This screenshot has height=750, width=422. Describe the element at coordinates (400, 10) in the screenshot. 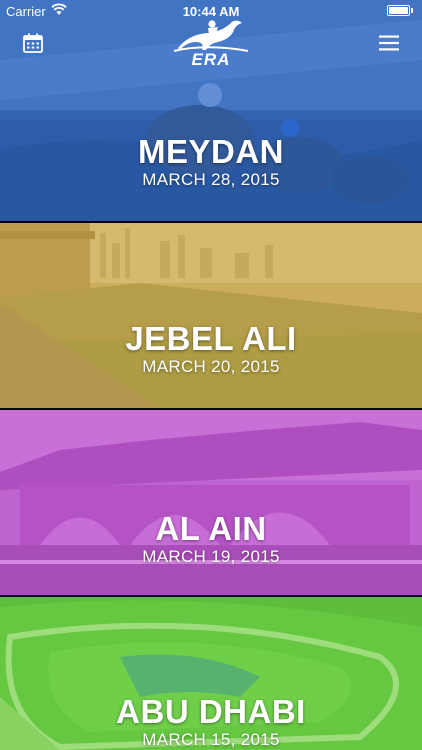

I see `battery-icon` at that location.